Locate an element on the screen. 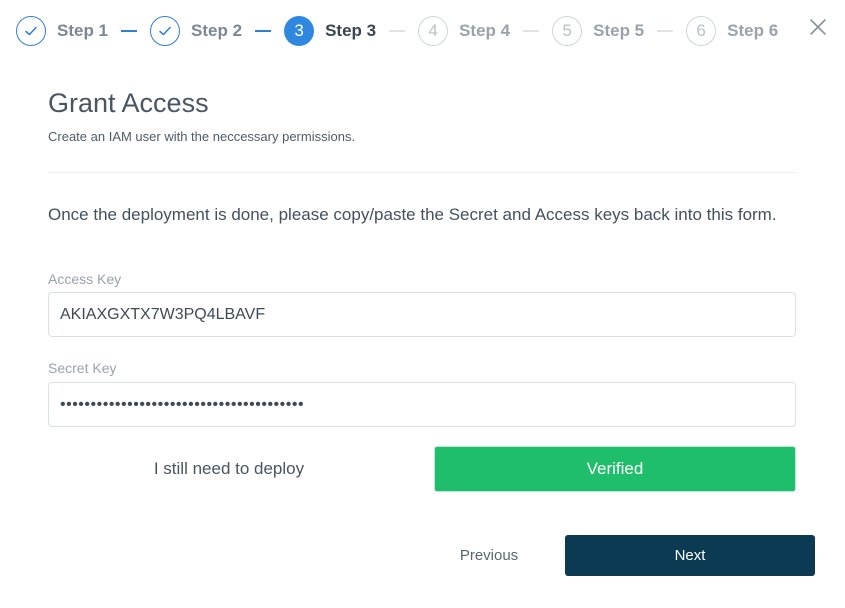 The image size is (845, 608). step-number: 5 is located at coordinates (567, 31).